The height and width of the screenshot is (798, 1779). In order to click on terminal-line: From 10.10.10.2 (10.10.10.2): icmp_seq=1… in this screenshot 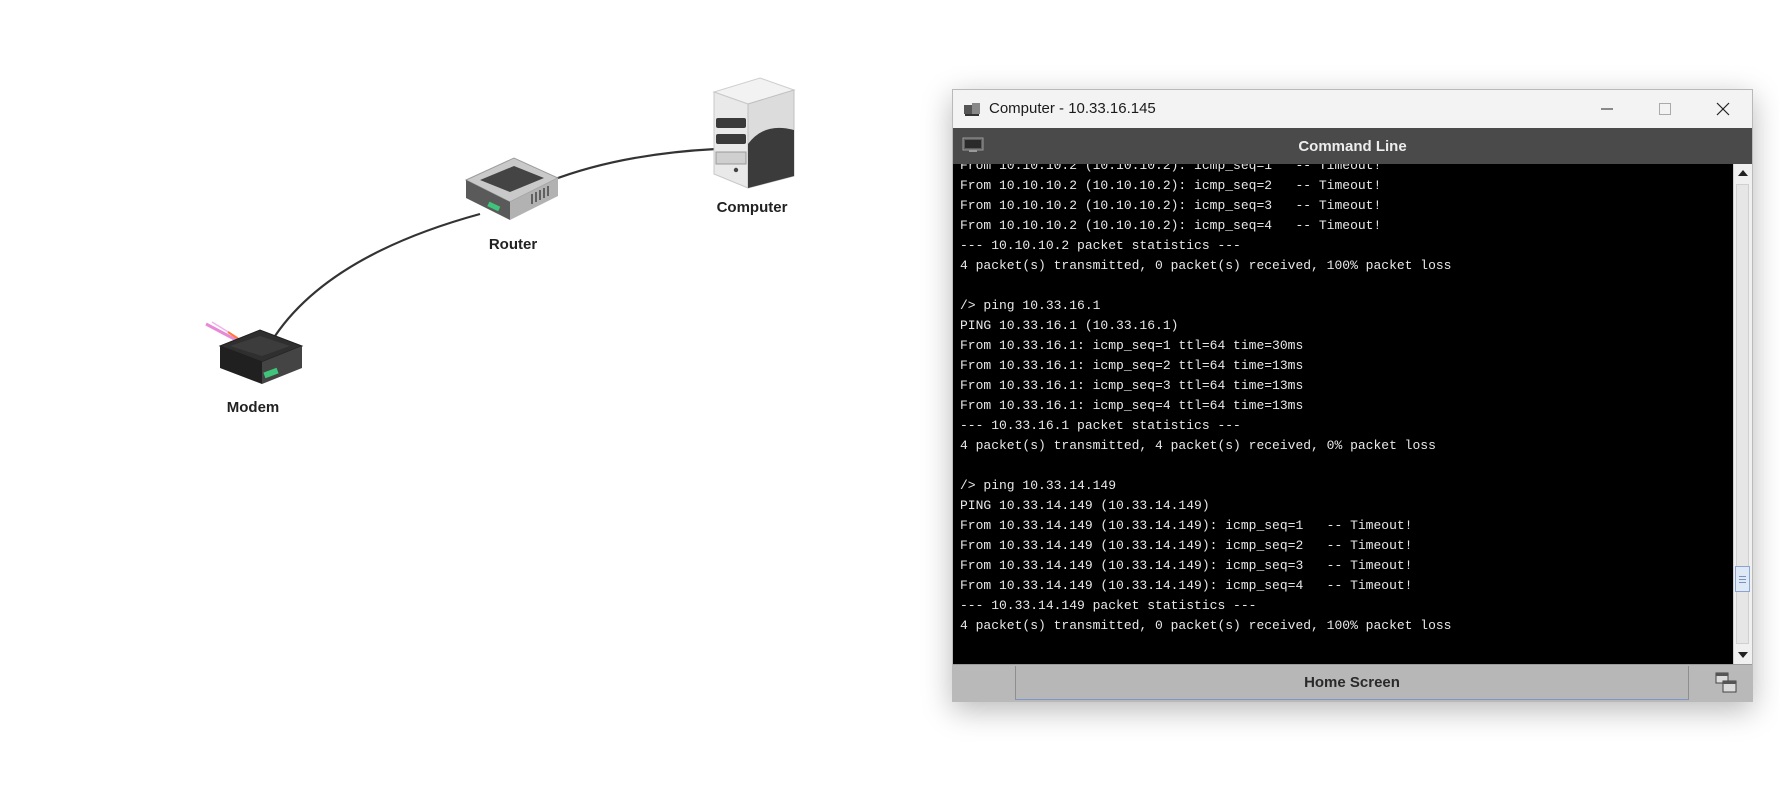, I will do `click(1171, 168)`.